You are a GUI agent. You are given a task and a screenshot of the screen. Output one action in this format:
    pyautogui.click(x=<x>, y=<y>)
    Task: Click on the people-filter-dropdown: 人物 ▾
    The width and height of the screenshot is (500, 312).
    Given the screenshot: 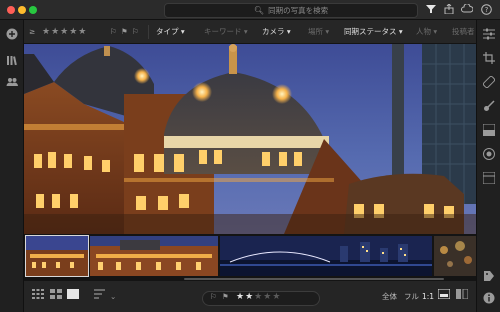 What is the action you would take?
    pyautogui.click(x=426, y=32)
    